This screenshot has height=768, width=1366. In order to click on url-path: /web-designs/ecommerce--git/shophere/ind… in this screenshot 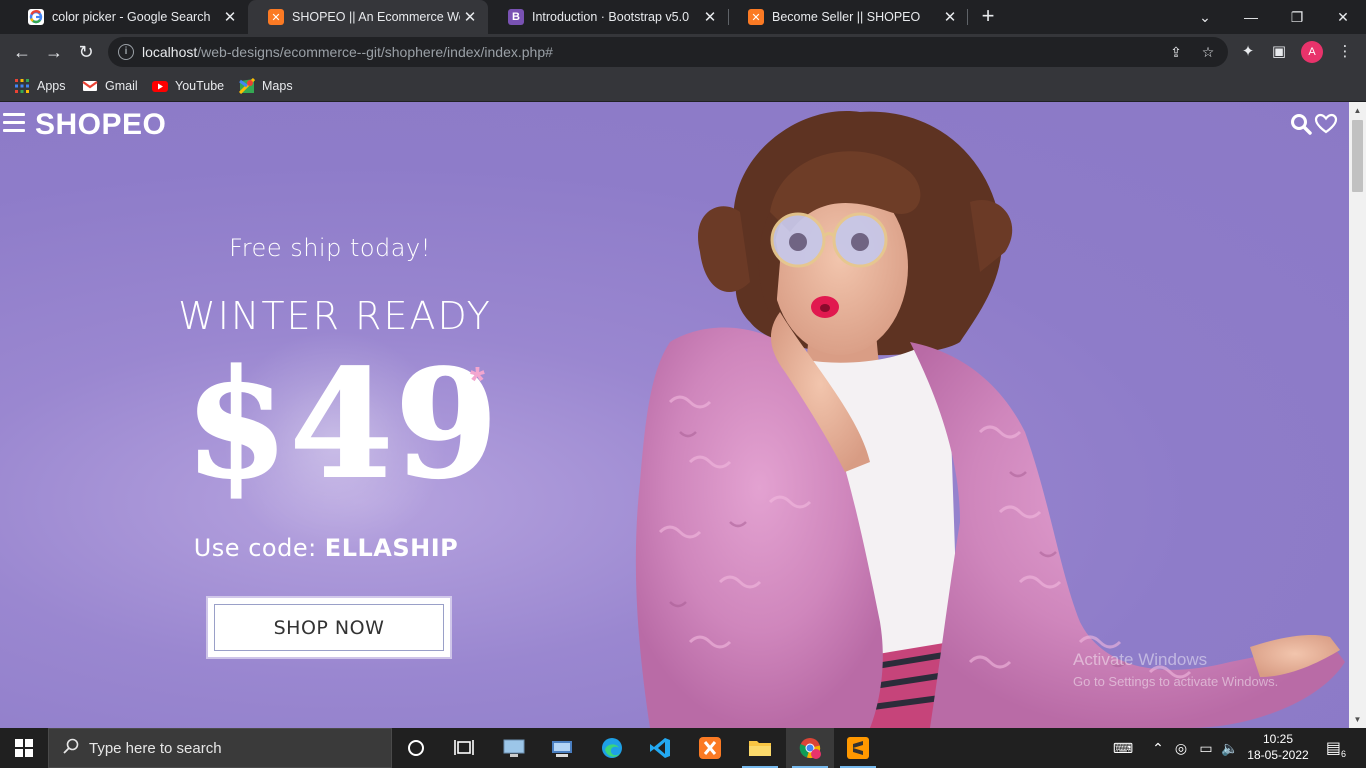, I will do `click(375, 52)`.